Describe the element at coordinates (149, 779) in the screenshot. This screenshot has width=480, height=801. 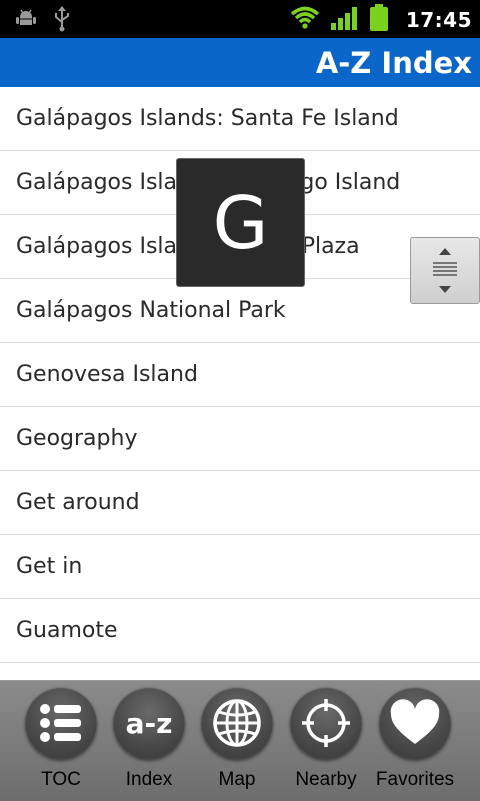
I see `nav-label: Index` at that location.